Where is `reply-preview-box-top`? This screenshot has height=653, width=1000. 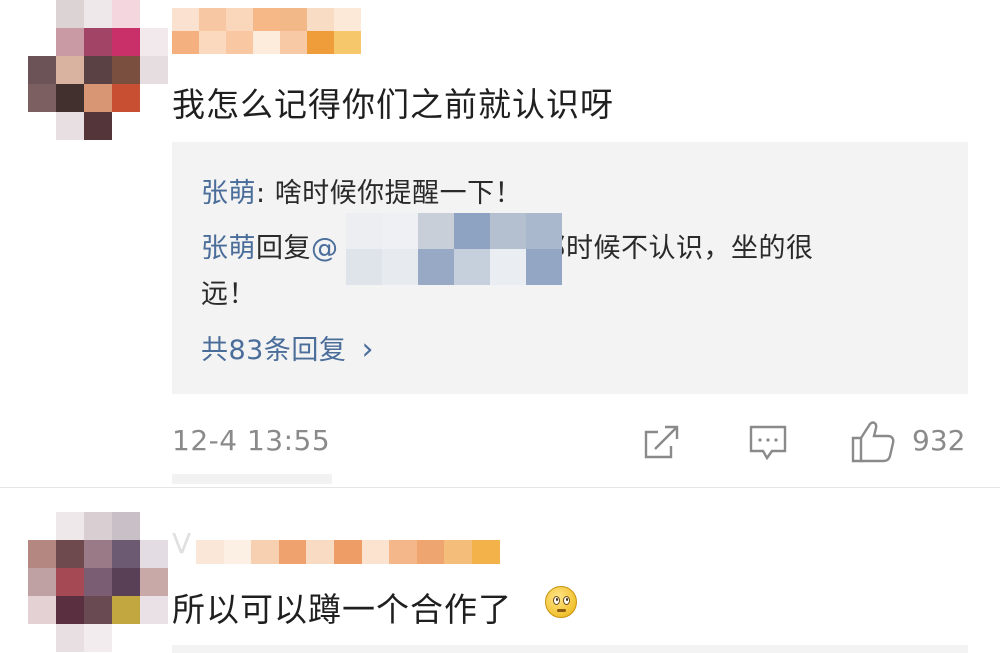
reply-preview-box-top is located at coordinates (570, 649).